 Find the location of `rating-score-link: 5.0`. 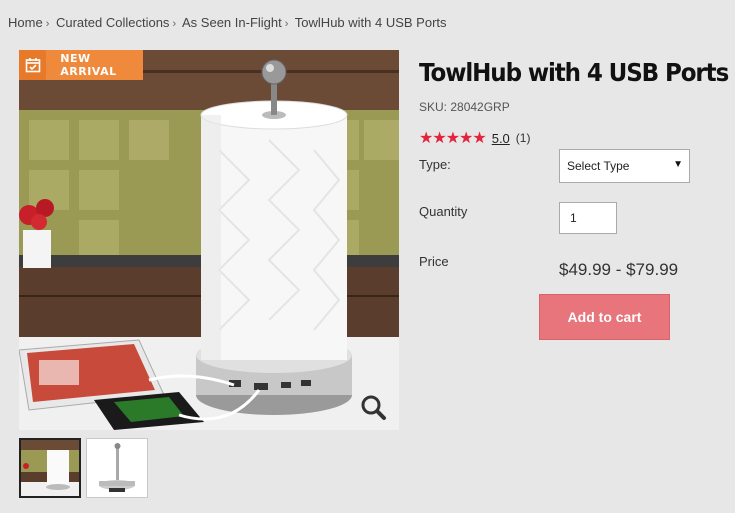

rating-score-link: 5.0 is located at coordinates (501, 138).